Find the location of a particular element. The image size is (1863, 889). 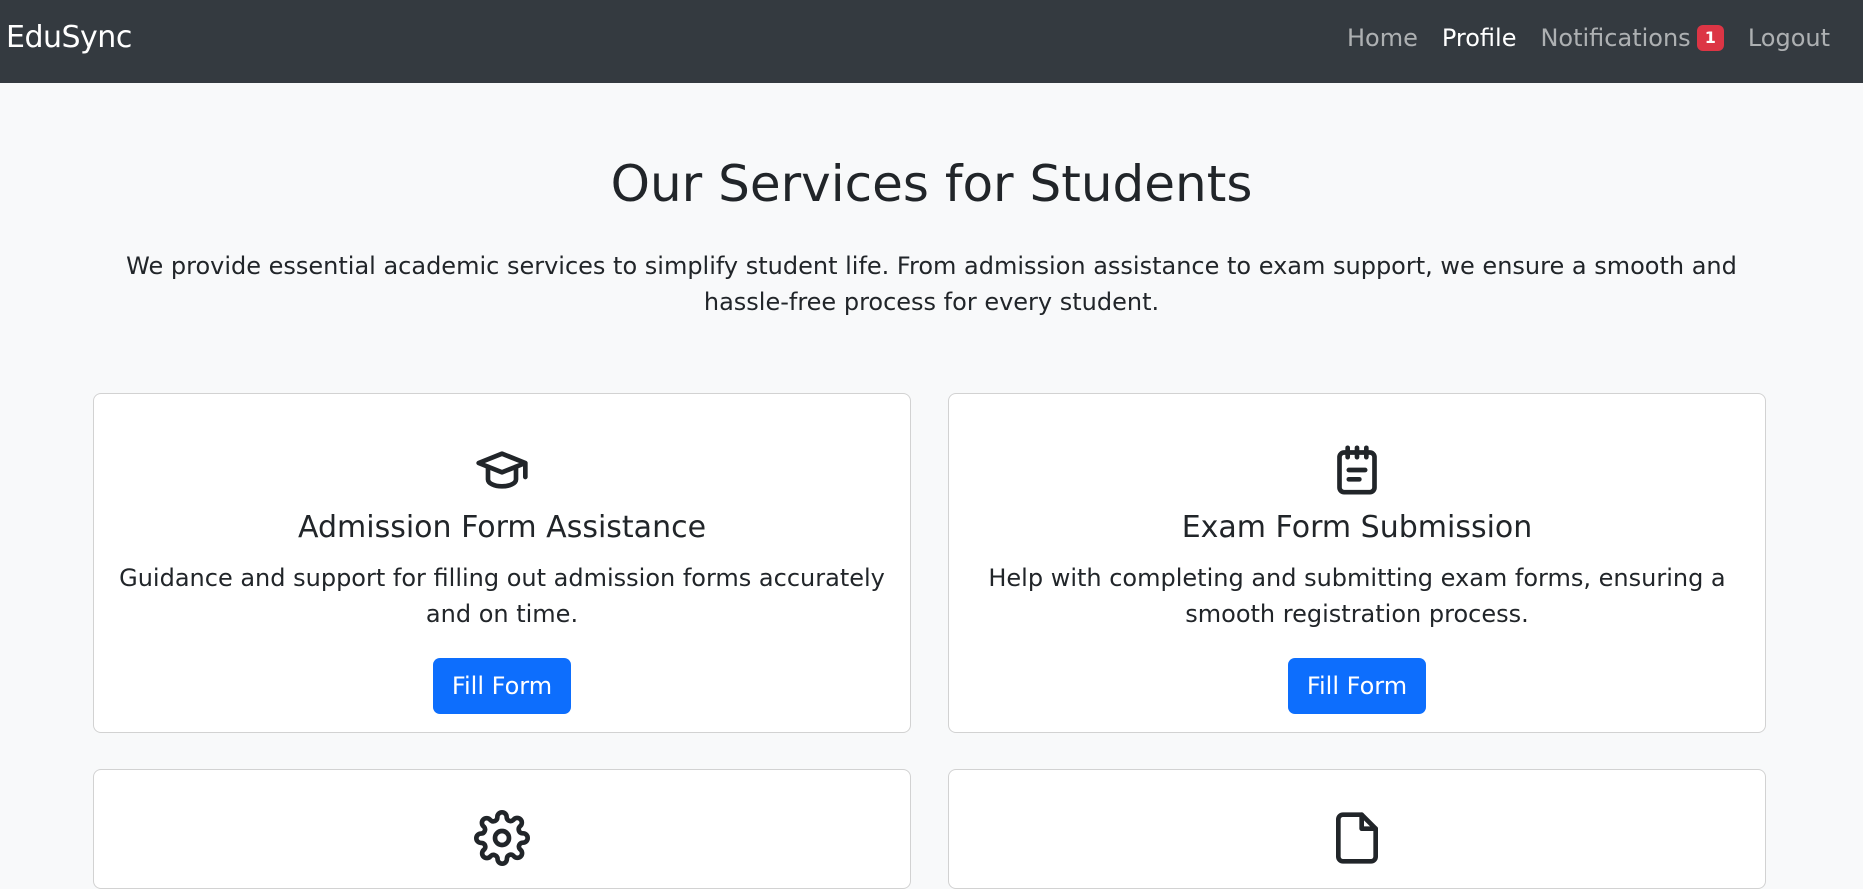

service-title: Admission Form Assistance is located at coordinates (502, 527).